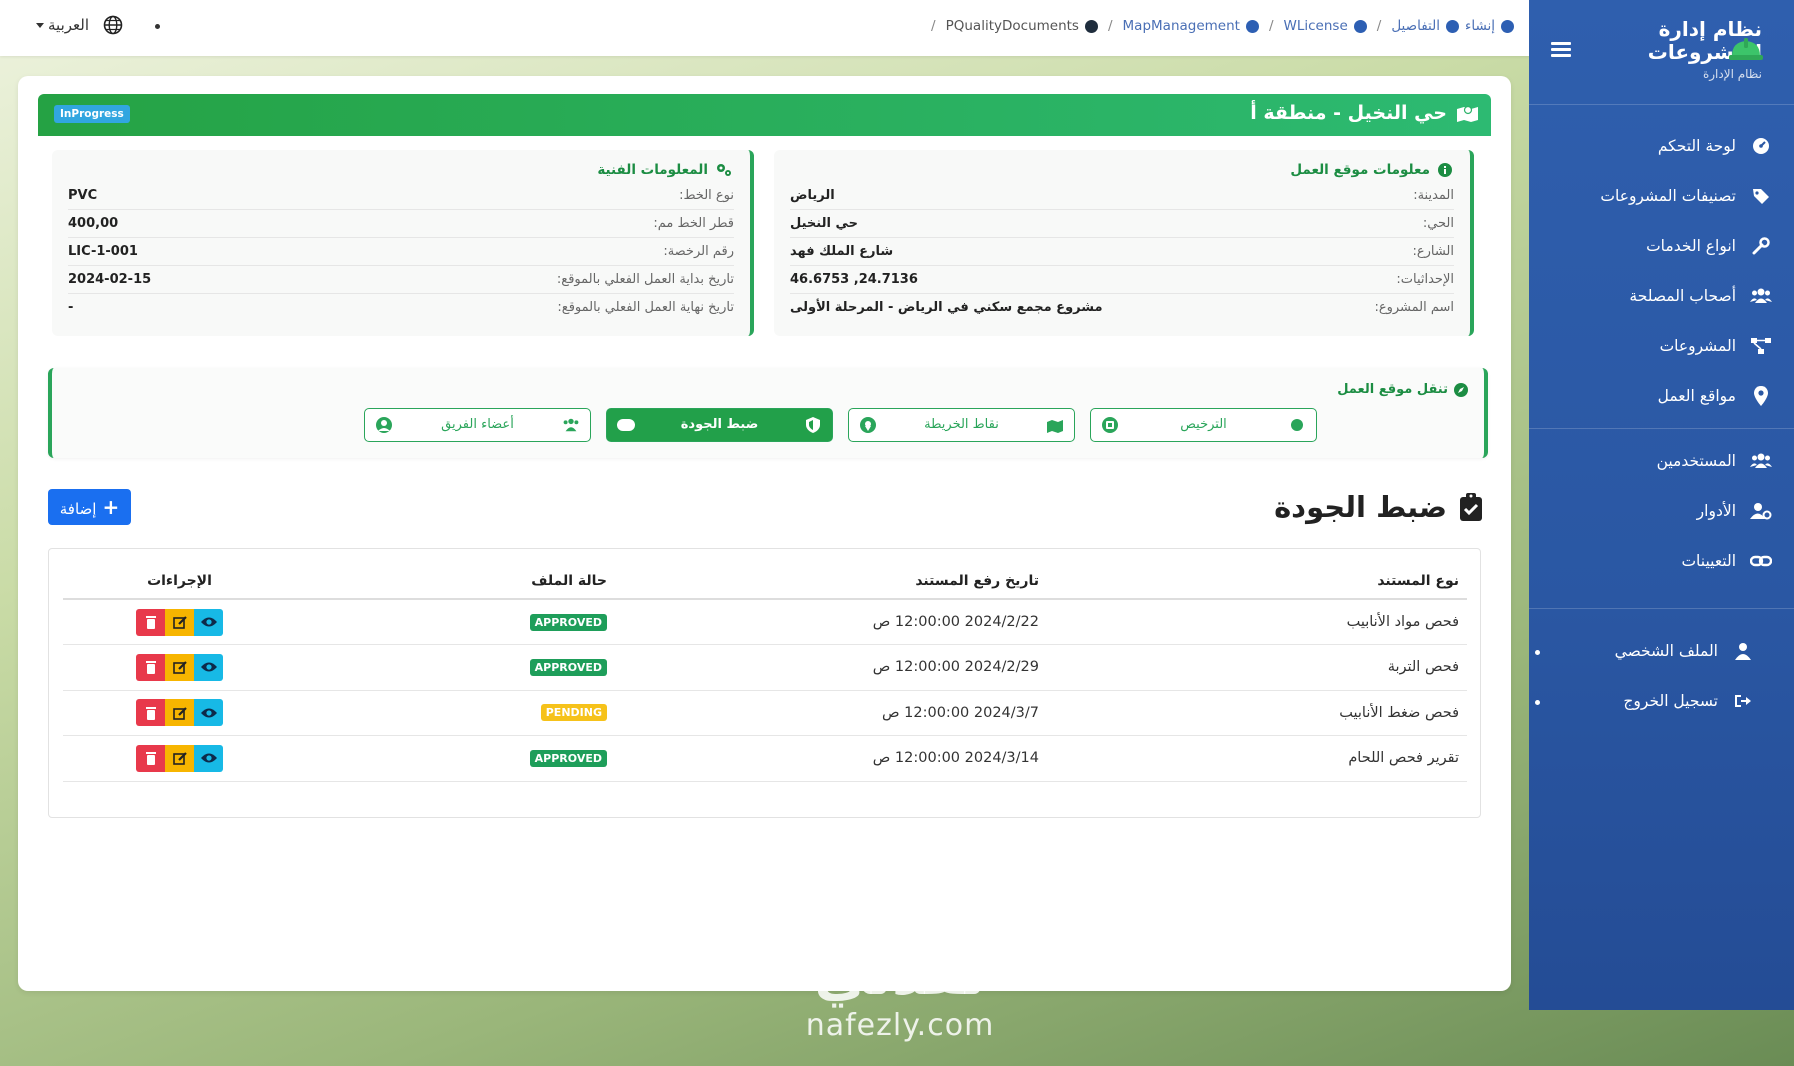  Describe the element at coordinates (1425, 279) in the screenshot. I see `info-label: الإحداثيات:` at that location.